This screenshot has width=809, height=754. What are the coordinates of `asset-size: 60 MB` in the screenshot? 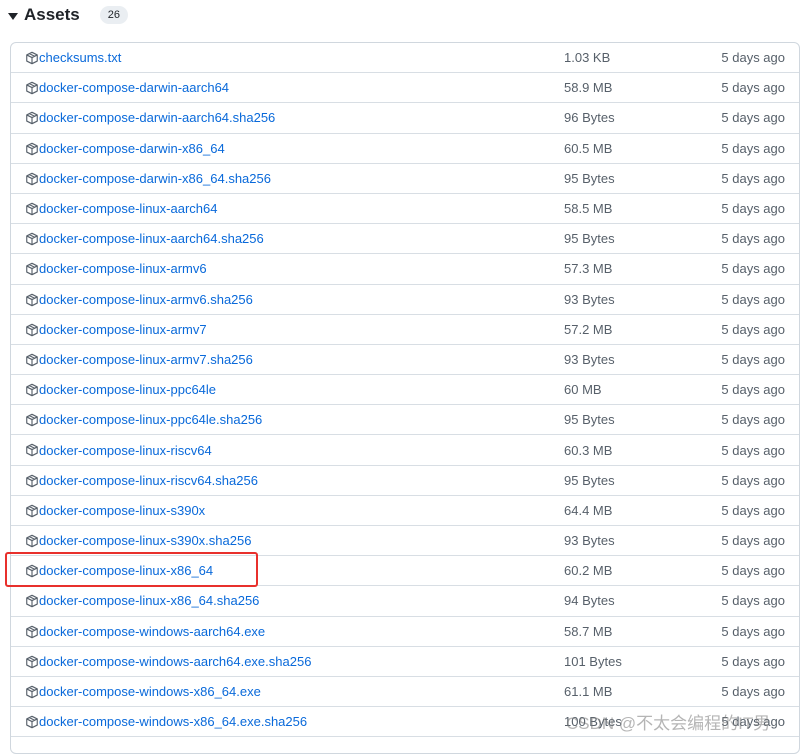 It's located at (583, 390).